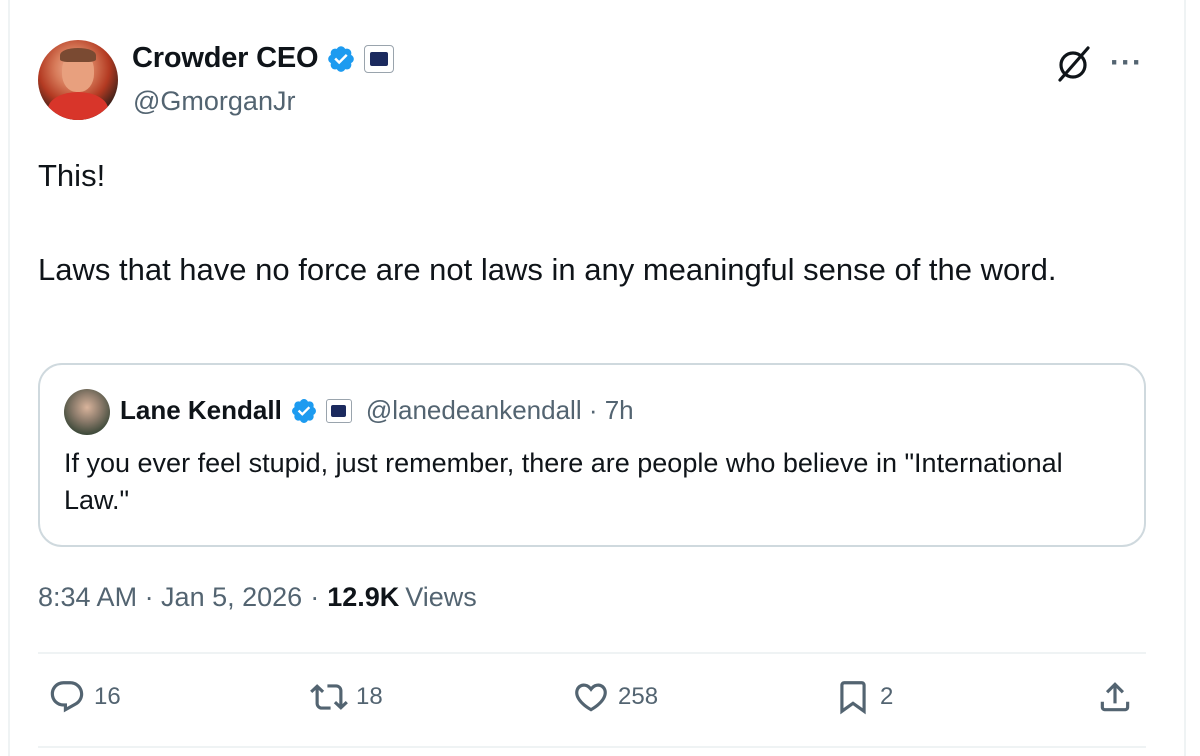 Image resolution: width=1200 pixels, height=756 pixels. Describe the element at coordinates (1185, 378) in the screenshot. I see `frame-right-border` at that location.